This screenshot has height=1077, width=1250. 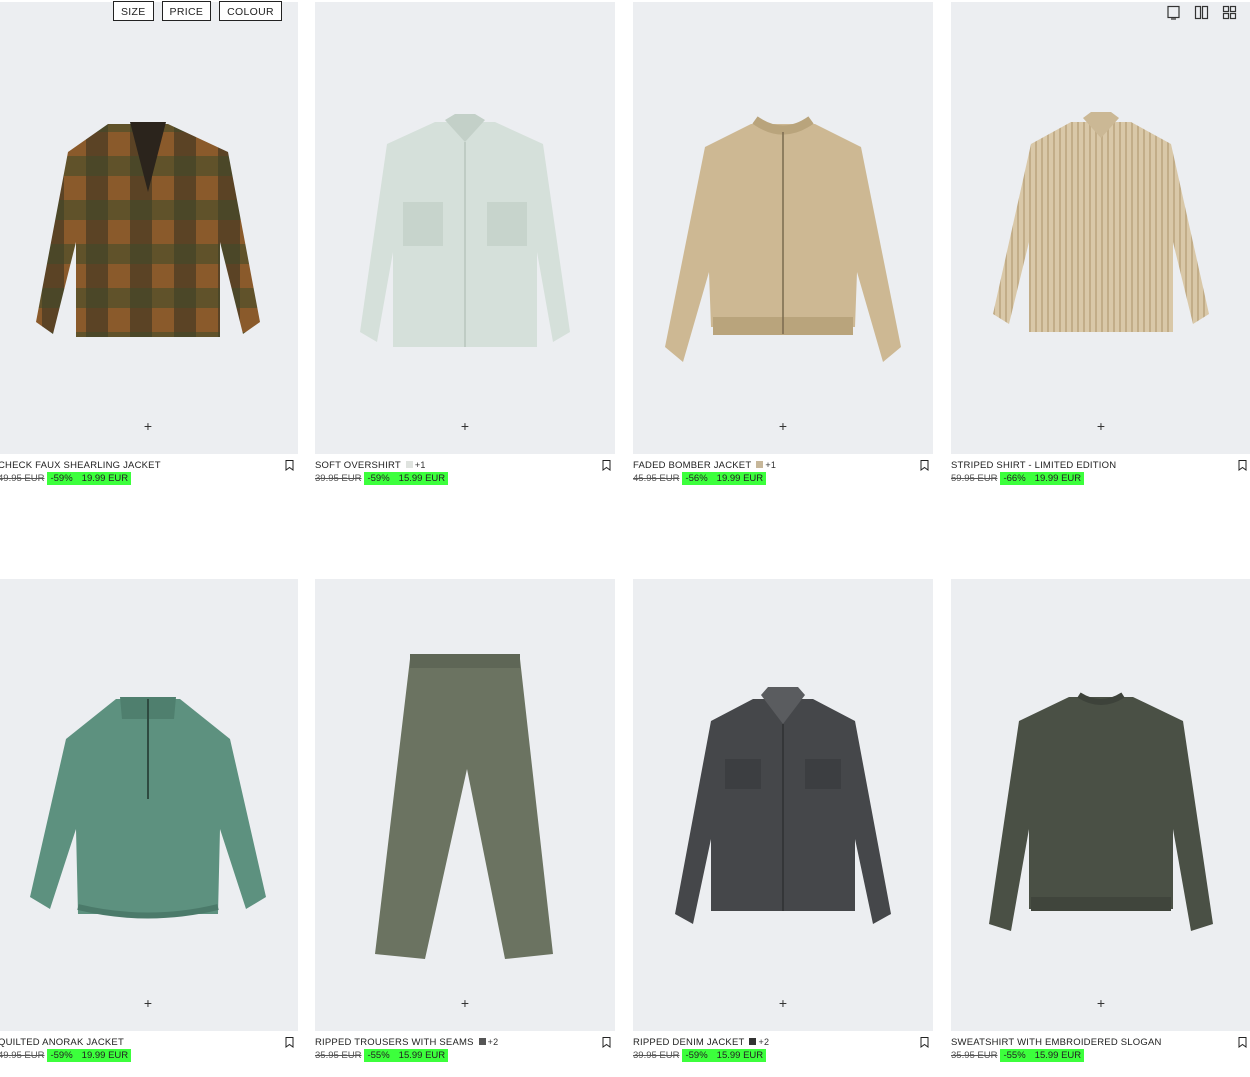 What do you see at coordinates (186, 11) in the screenshot?
I see `price-filter-button: PRICE` at bounding box center [186, 11].